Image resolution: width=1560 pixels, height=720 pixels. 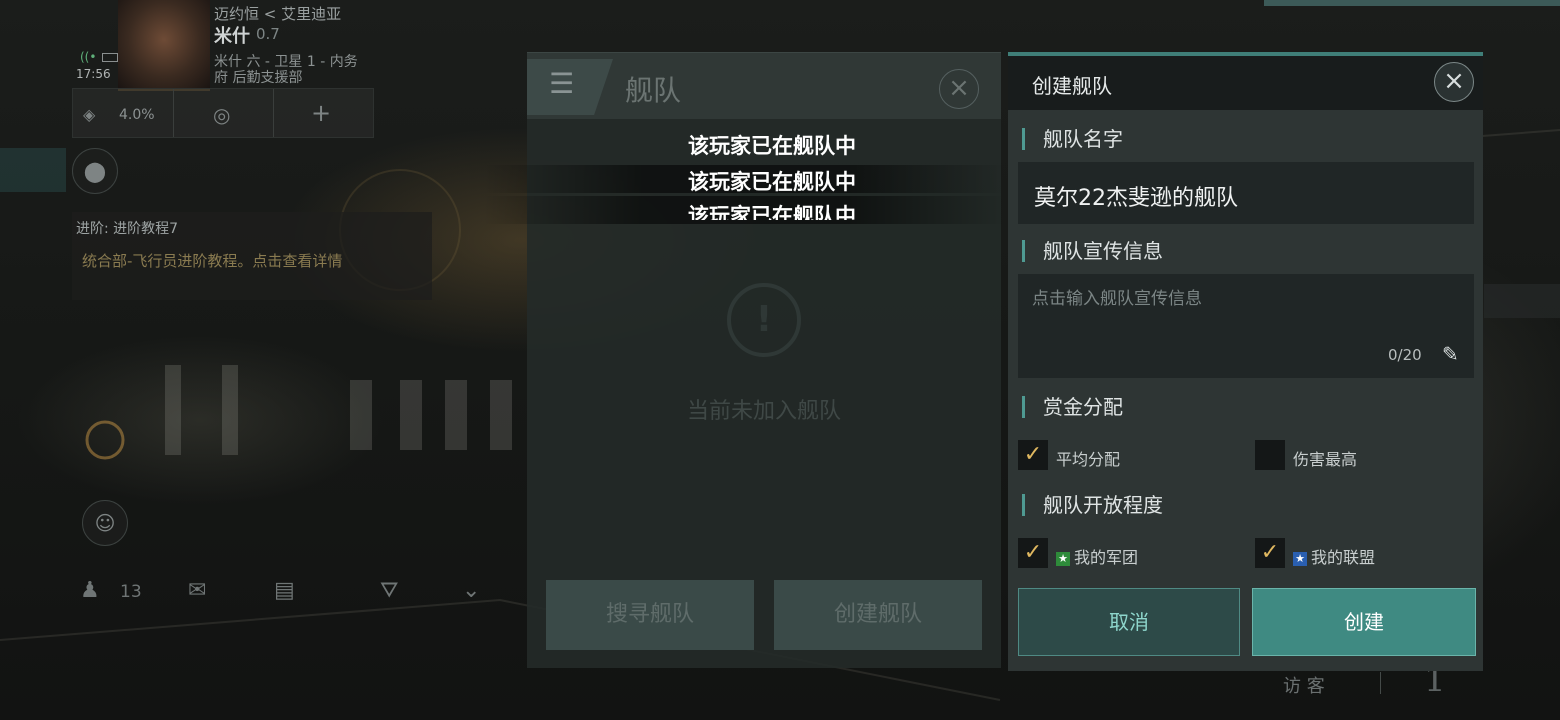 I want to click on fleet-name-label: 舰队名字, so click(x=1072, y=139).